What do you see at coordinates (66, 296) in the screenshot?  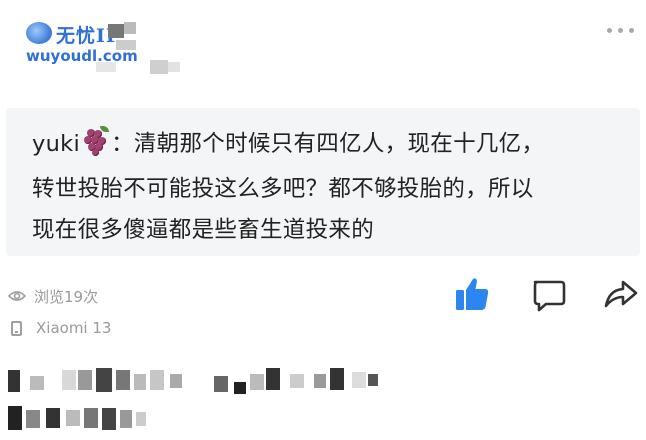 I see `views-count: 浏览19次` at bounding box center [66, 296].